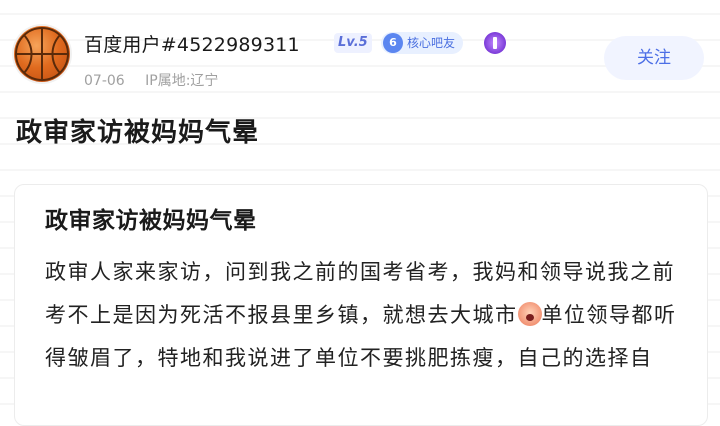 This screenshot has height=426, width=720. Describe the element at coordinates (495, 43) in the screenshot. I see `medal-icon` at that location.